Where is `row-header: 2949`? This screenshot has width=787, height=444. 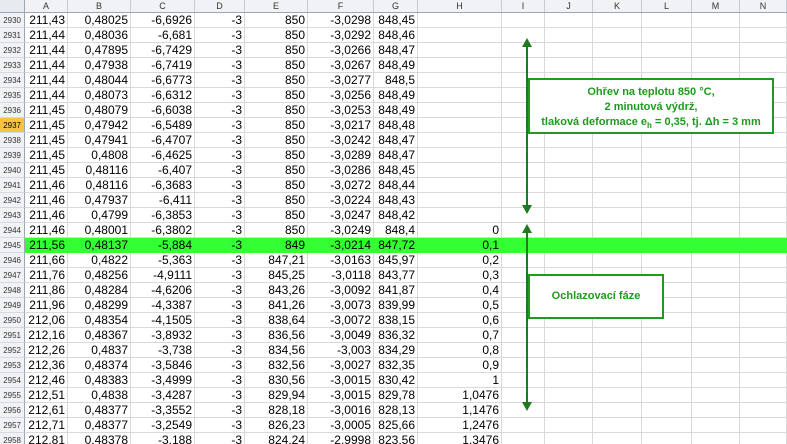 row-header: 2949 is located at coordinates (12, 305).